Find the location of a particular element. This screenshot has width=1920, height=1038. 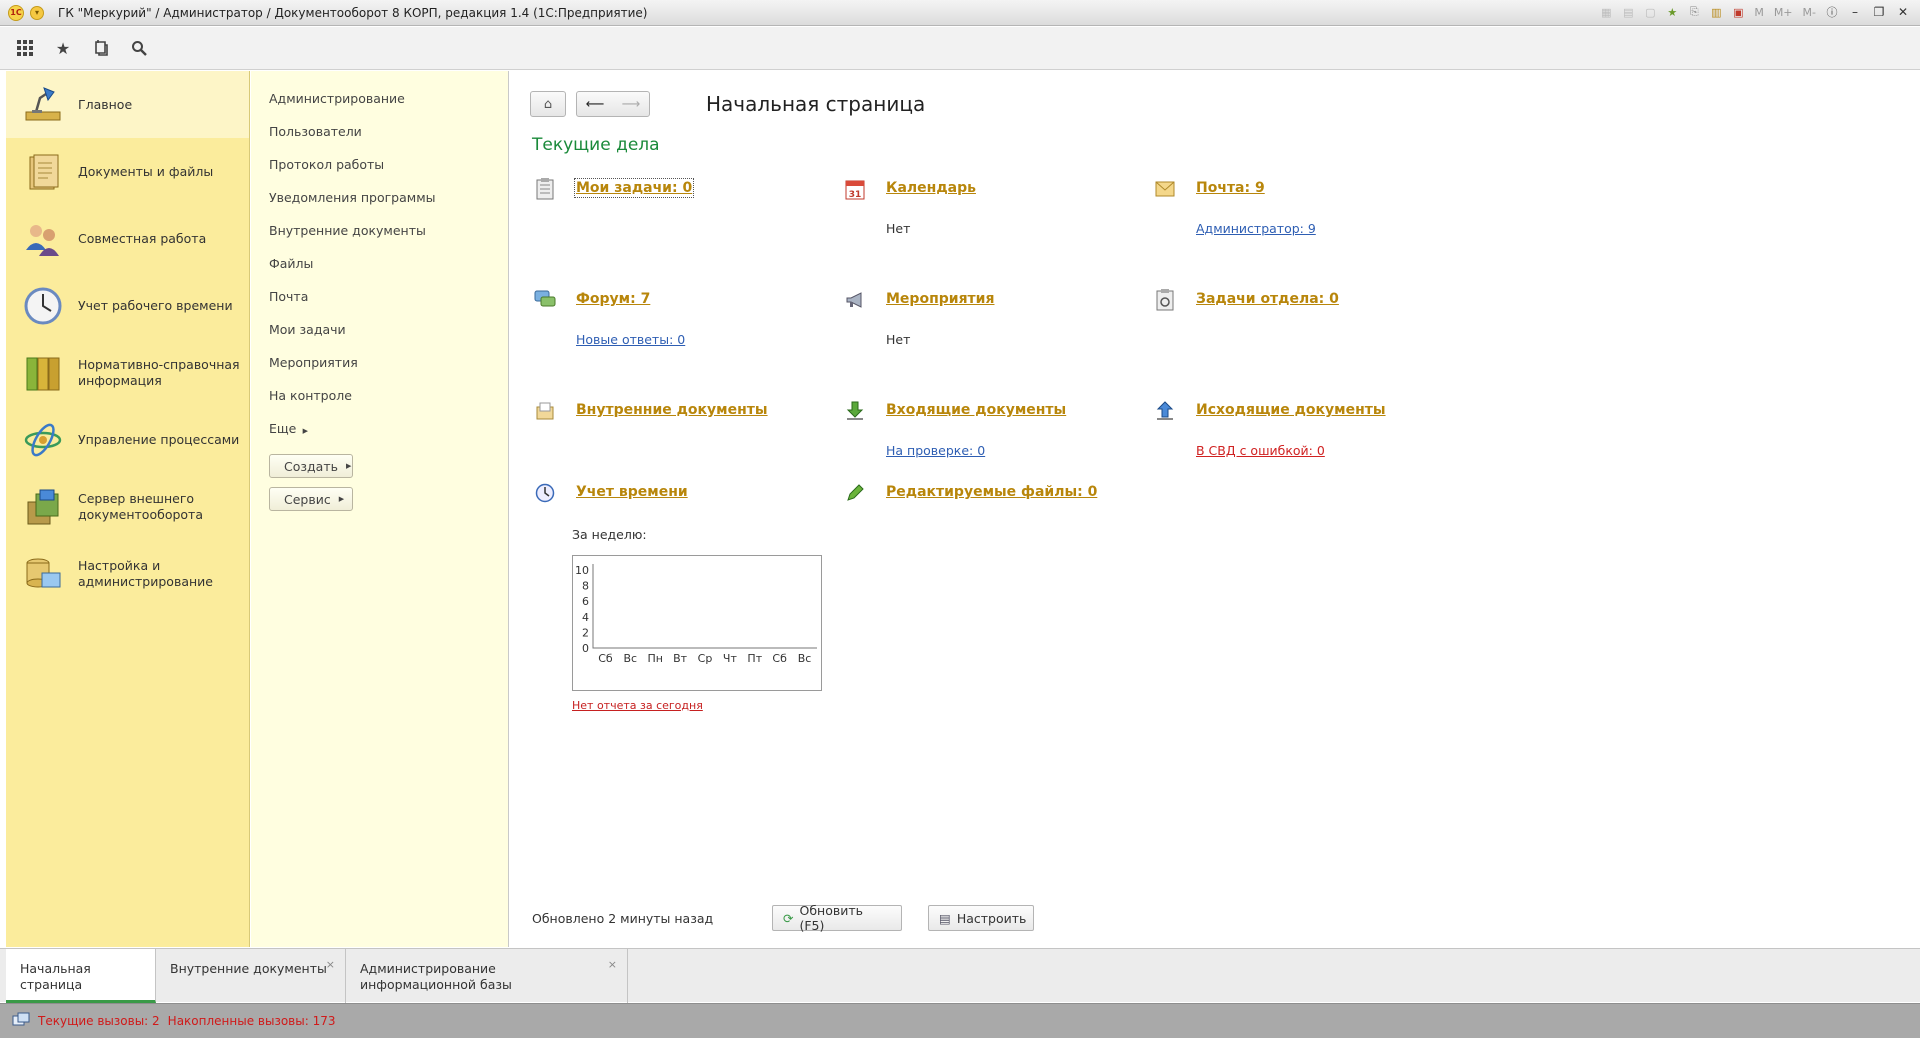

app-logo-icon: 1С is located at coordinates (16, 12).